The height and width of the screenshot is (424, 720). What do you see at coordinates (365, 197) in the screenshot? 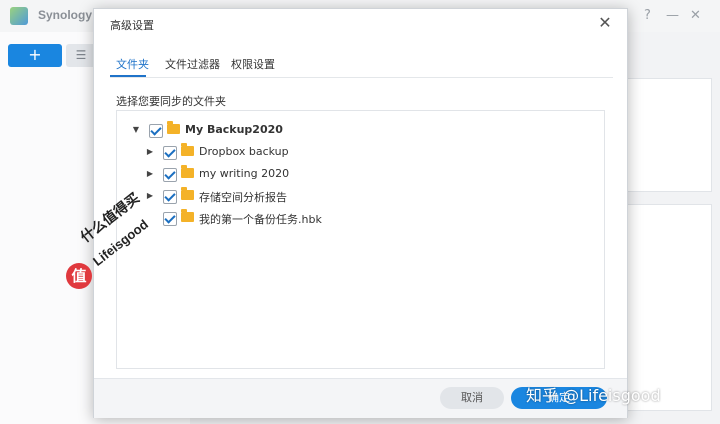
I see `tree-row: ▶ 存储空间分析报告` at bounding box center [365, 197].